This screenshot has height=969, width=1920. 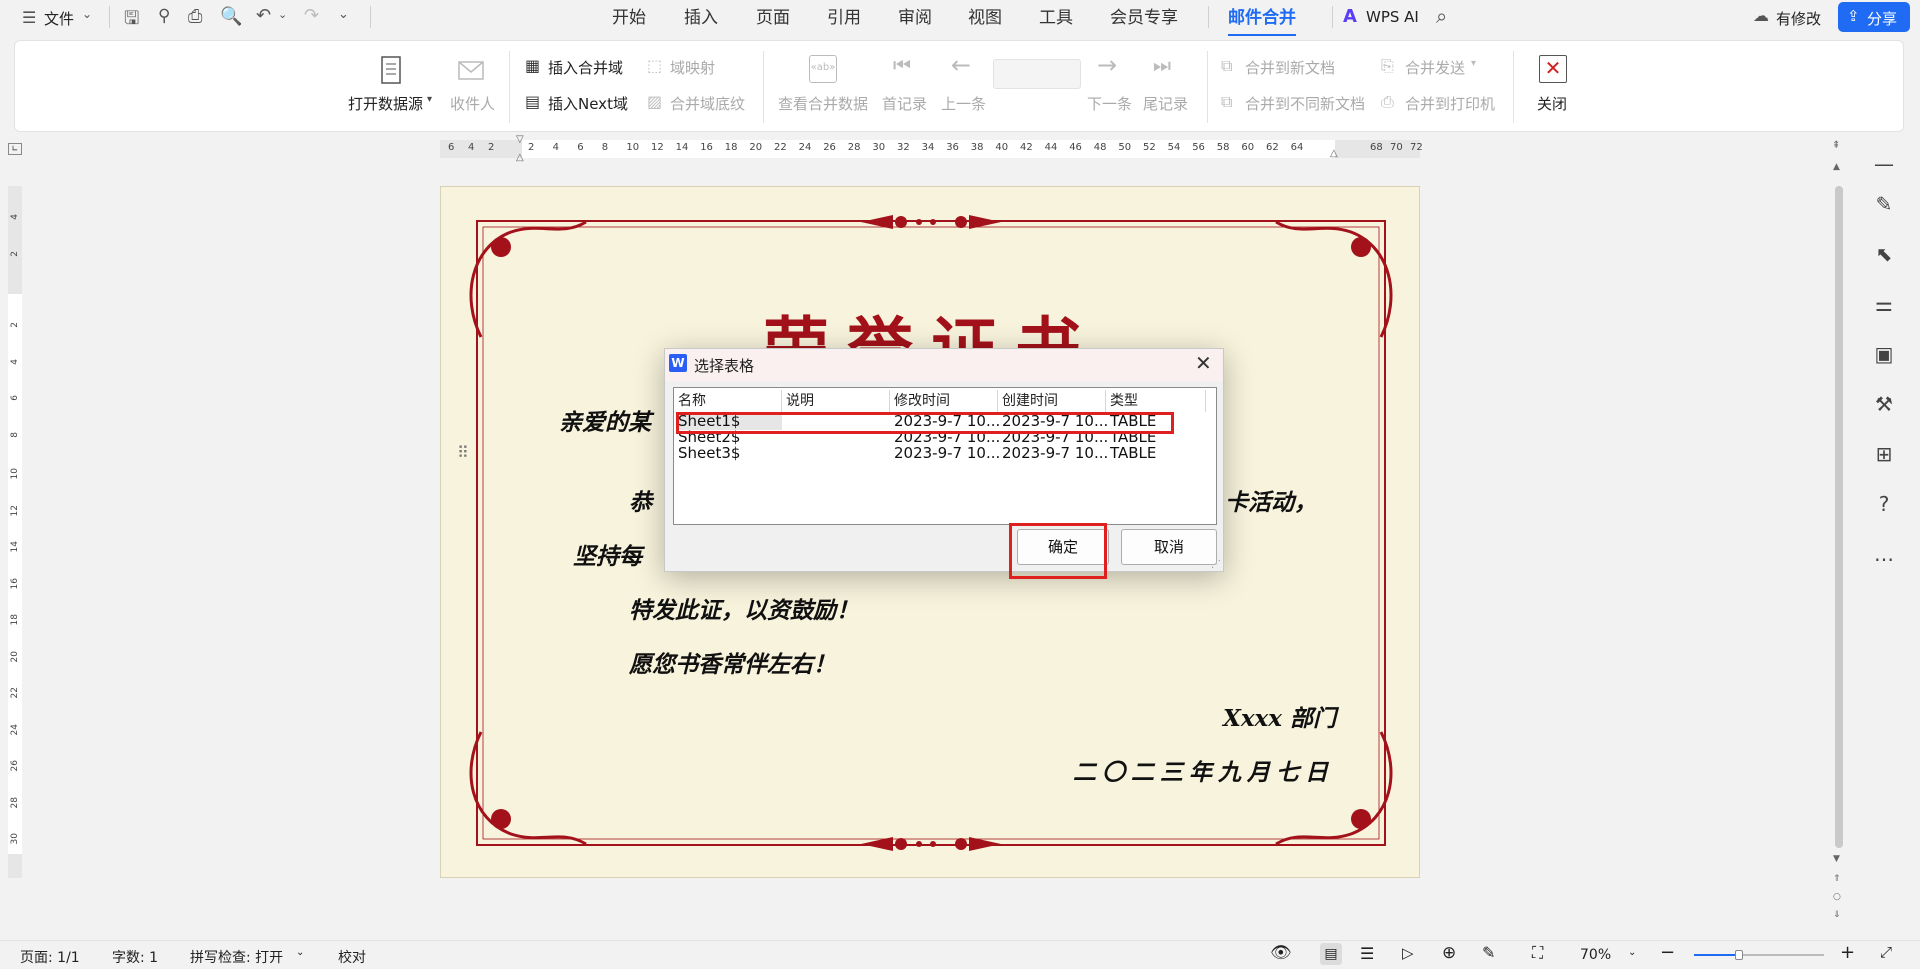 I want to click on recipients-icon, so click(x=471, y=70).